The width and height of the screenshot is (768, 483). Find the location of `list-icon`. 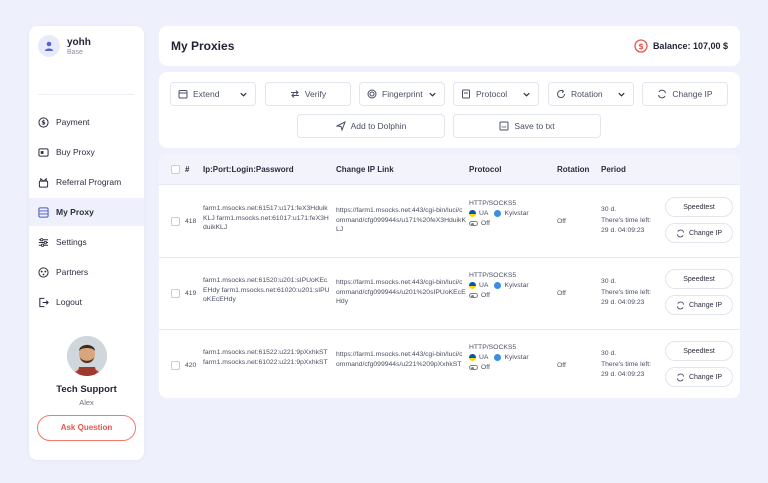

list-icon is located at coordinates (43, 212).